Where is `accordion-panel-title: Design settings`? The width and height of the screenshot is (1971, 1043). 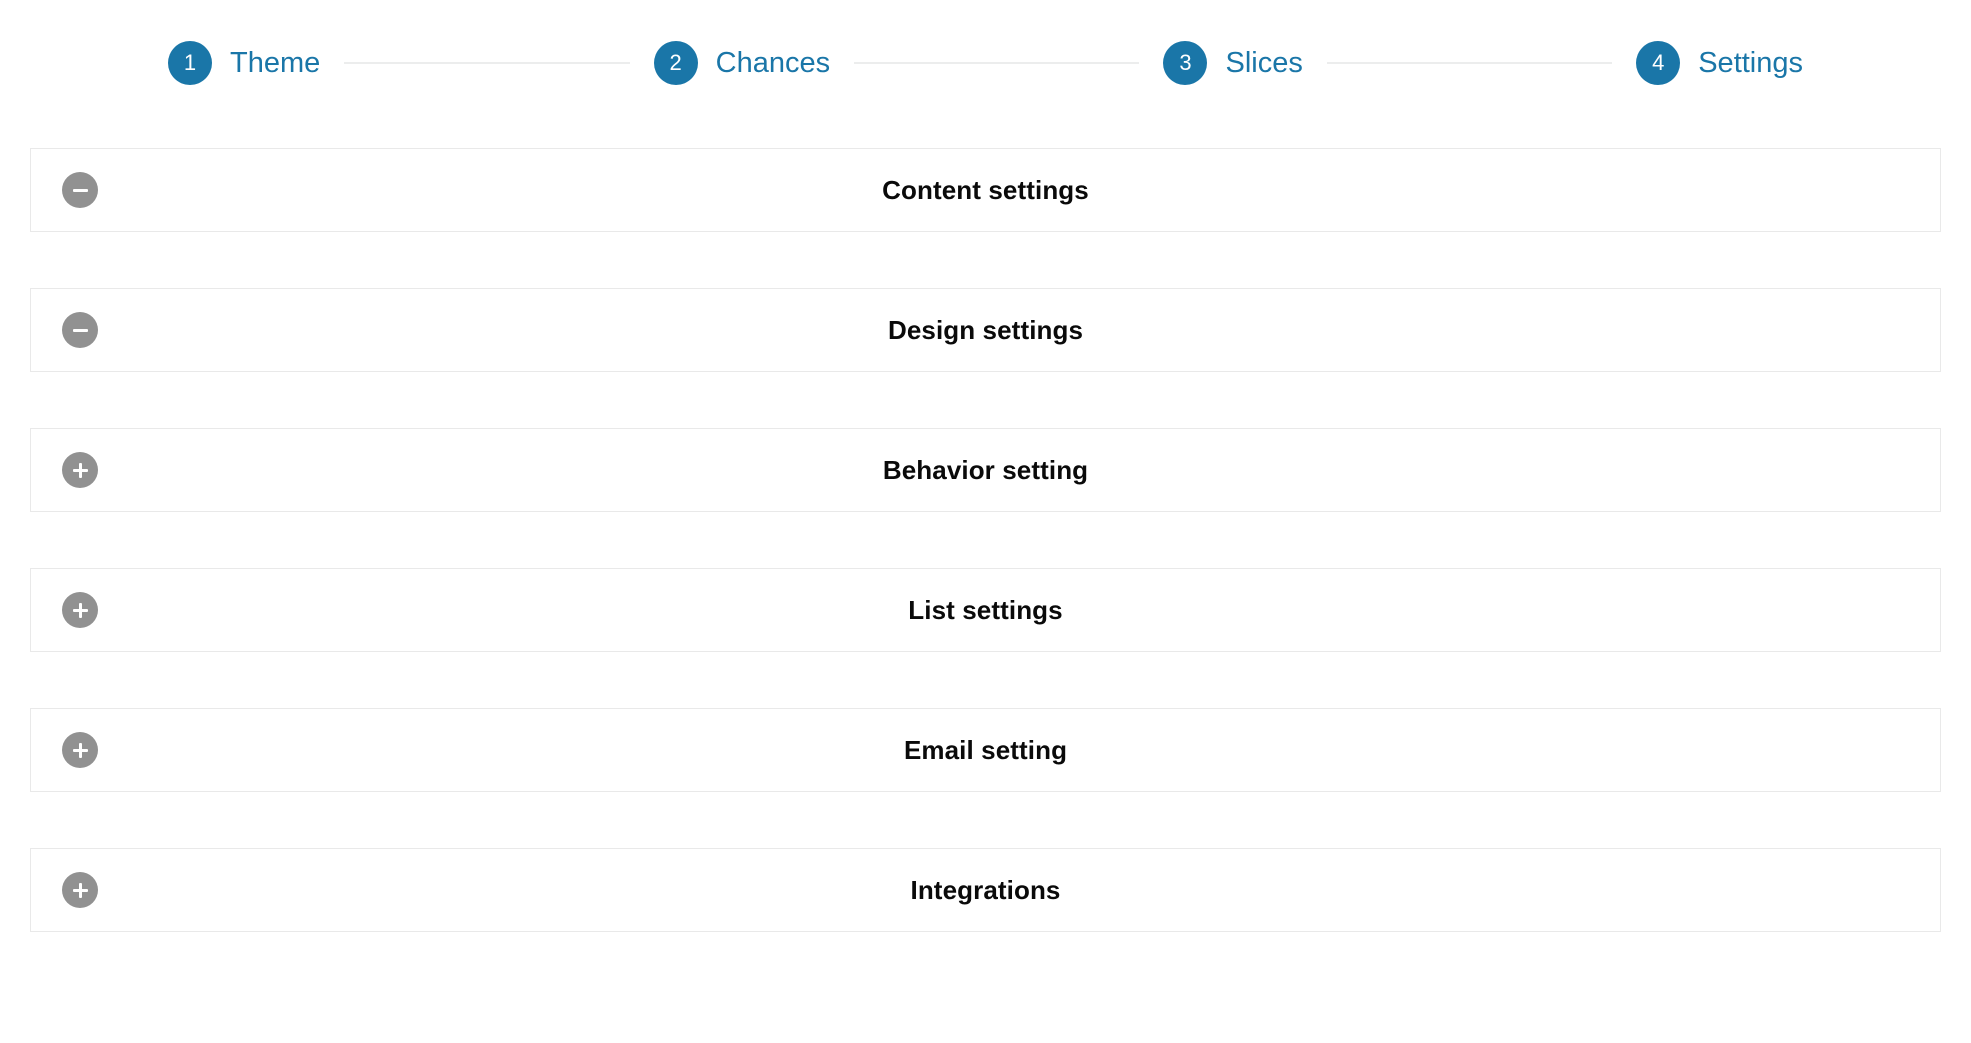
accordion-panel-title: Design settings is located at coordinates (985, 330).